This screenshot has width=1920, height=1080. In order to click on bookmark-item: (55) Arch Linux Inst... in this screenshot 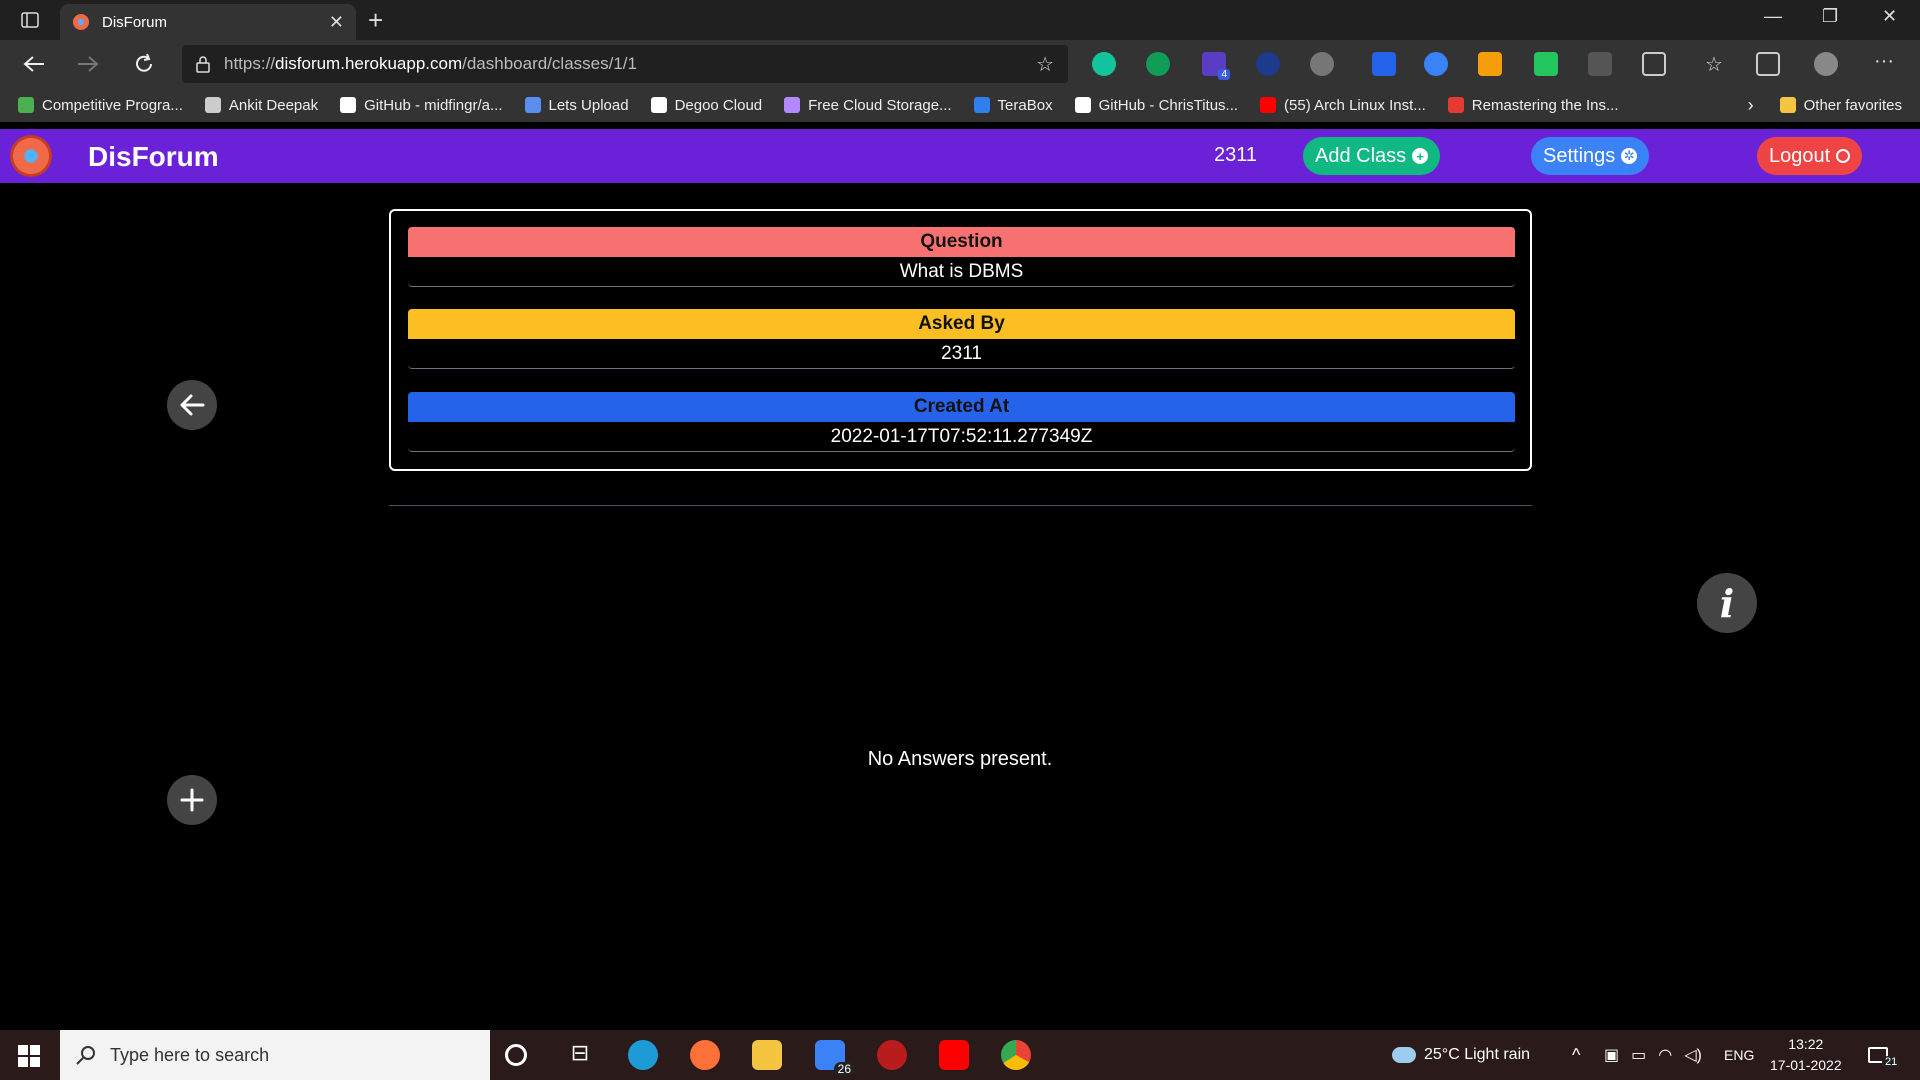, I will do `click(1343, 105)`.